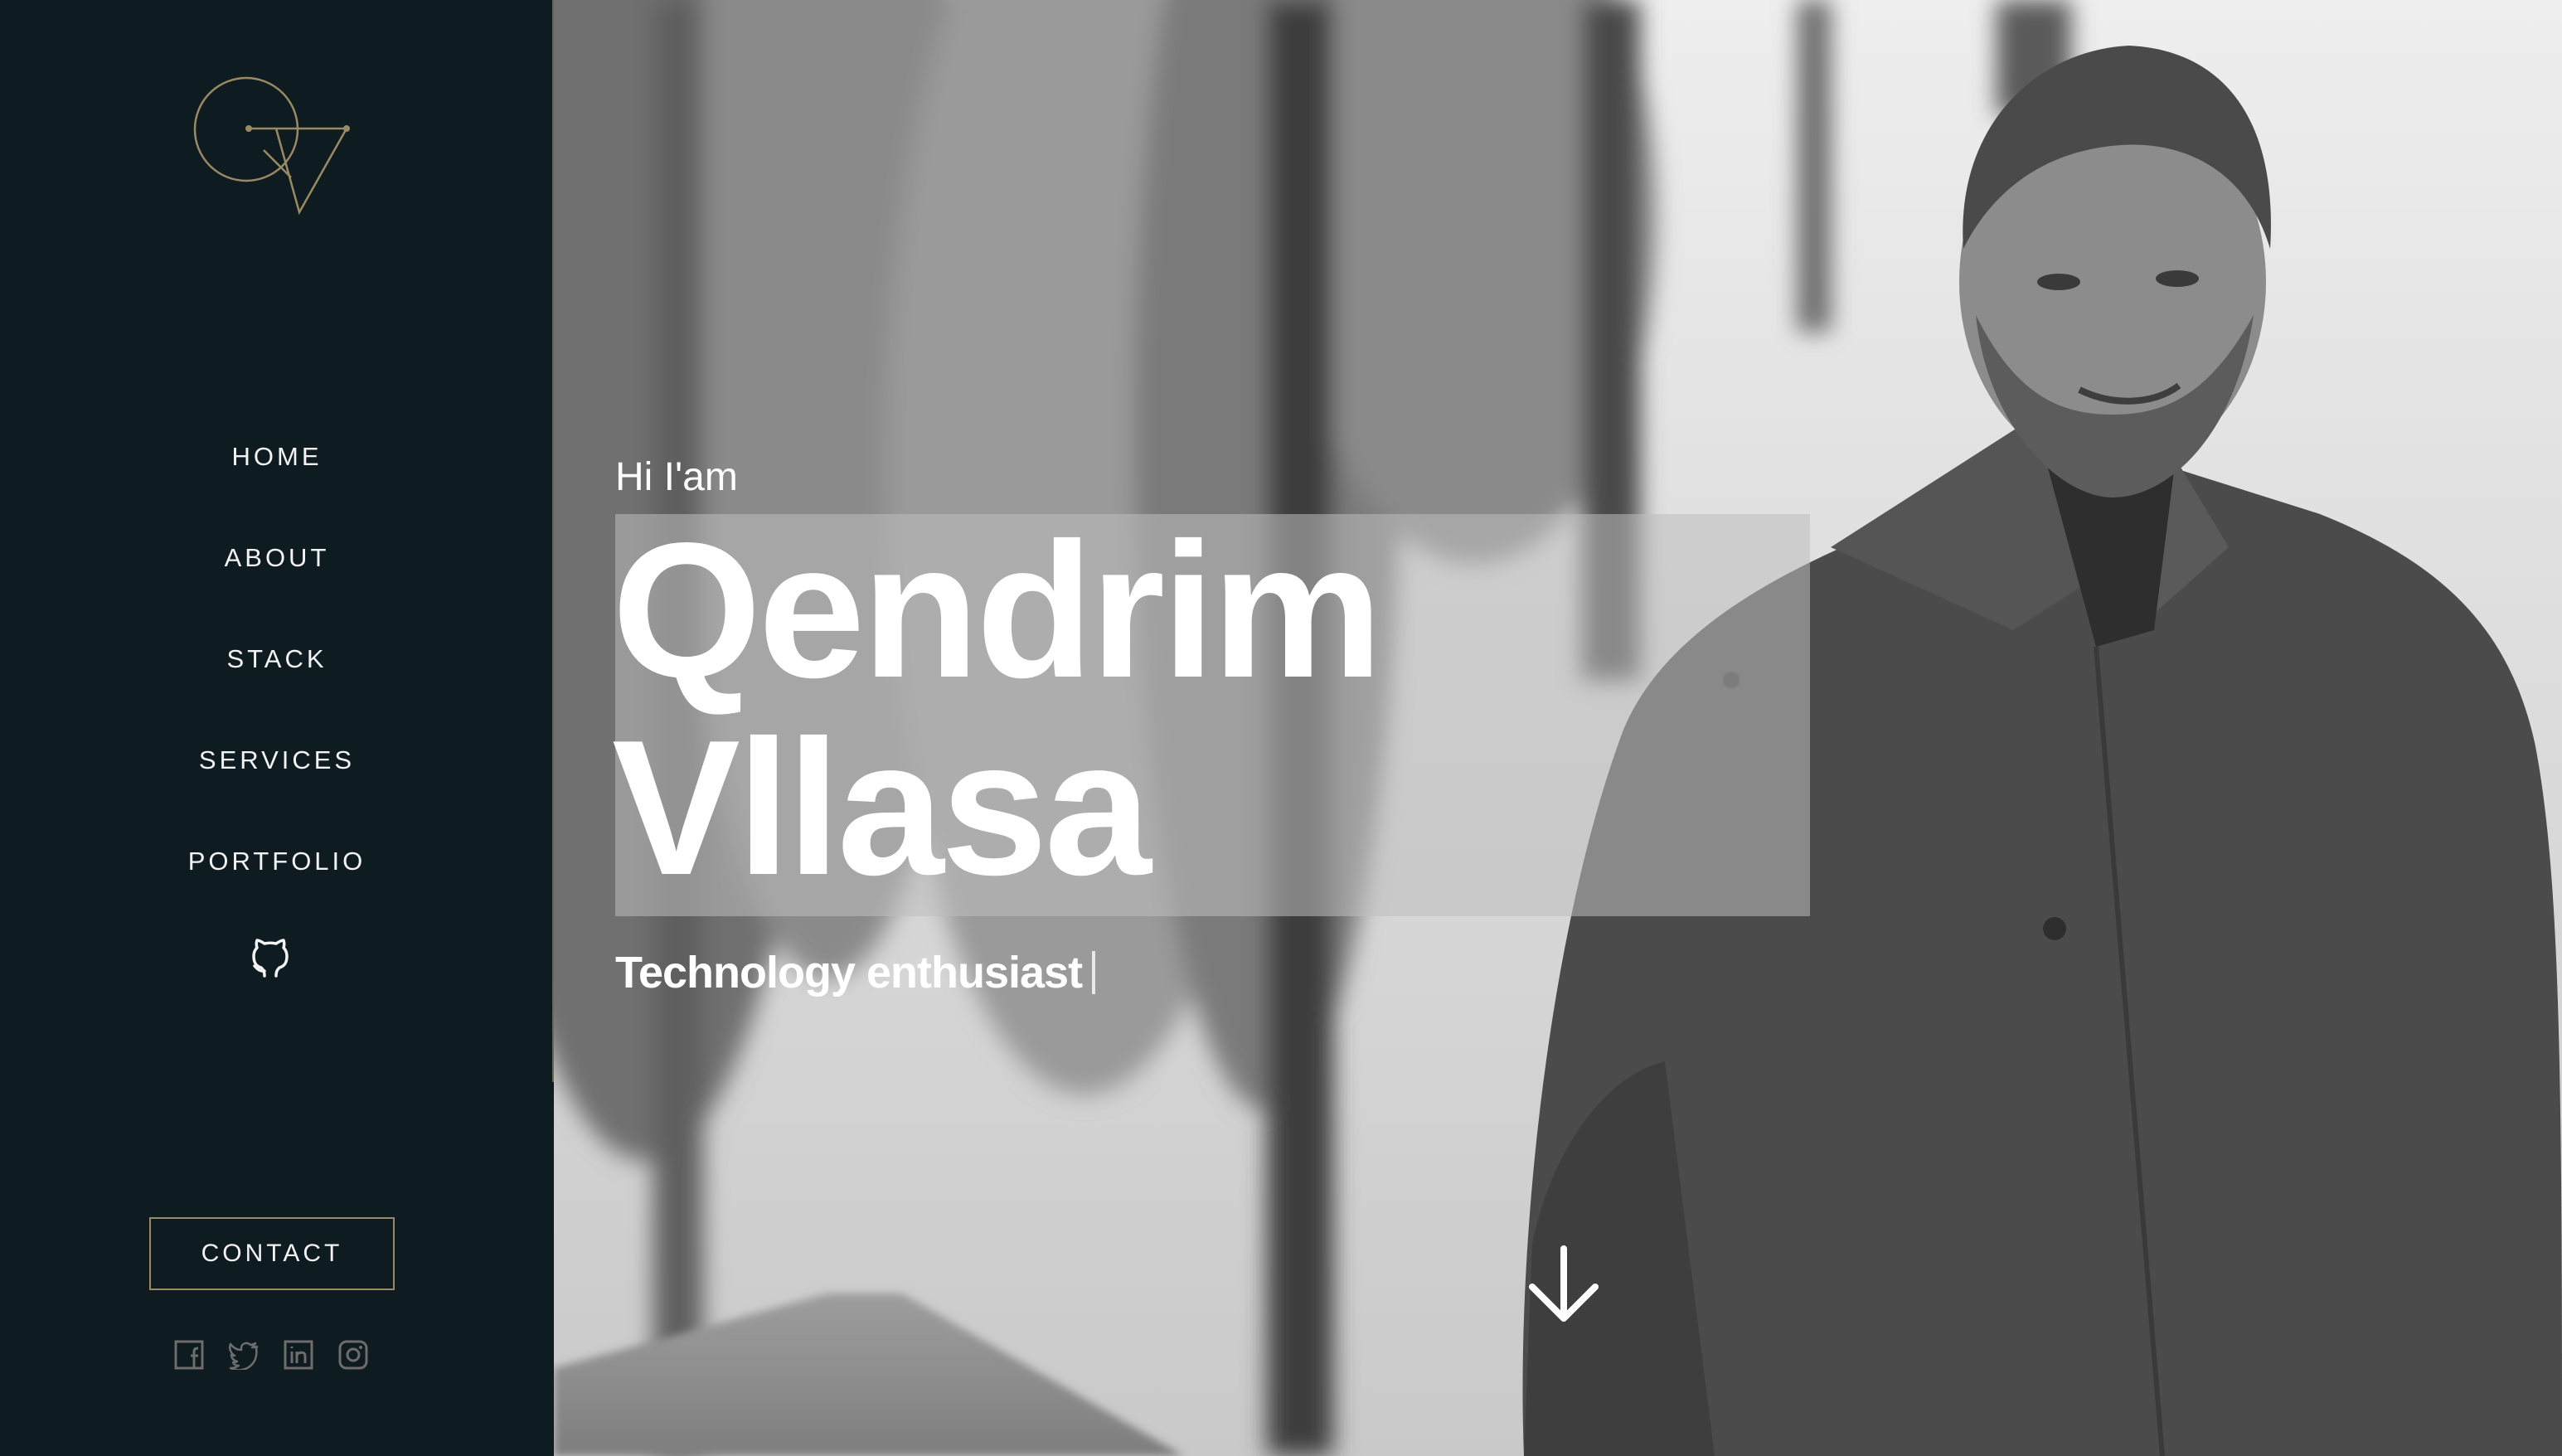 This screenshot has width=2562, height=1456. I want to click on nav-item-about: ABOUT, so click(277, 558).